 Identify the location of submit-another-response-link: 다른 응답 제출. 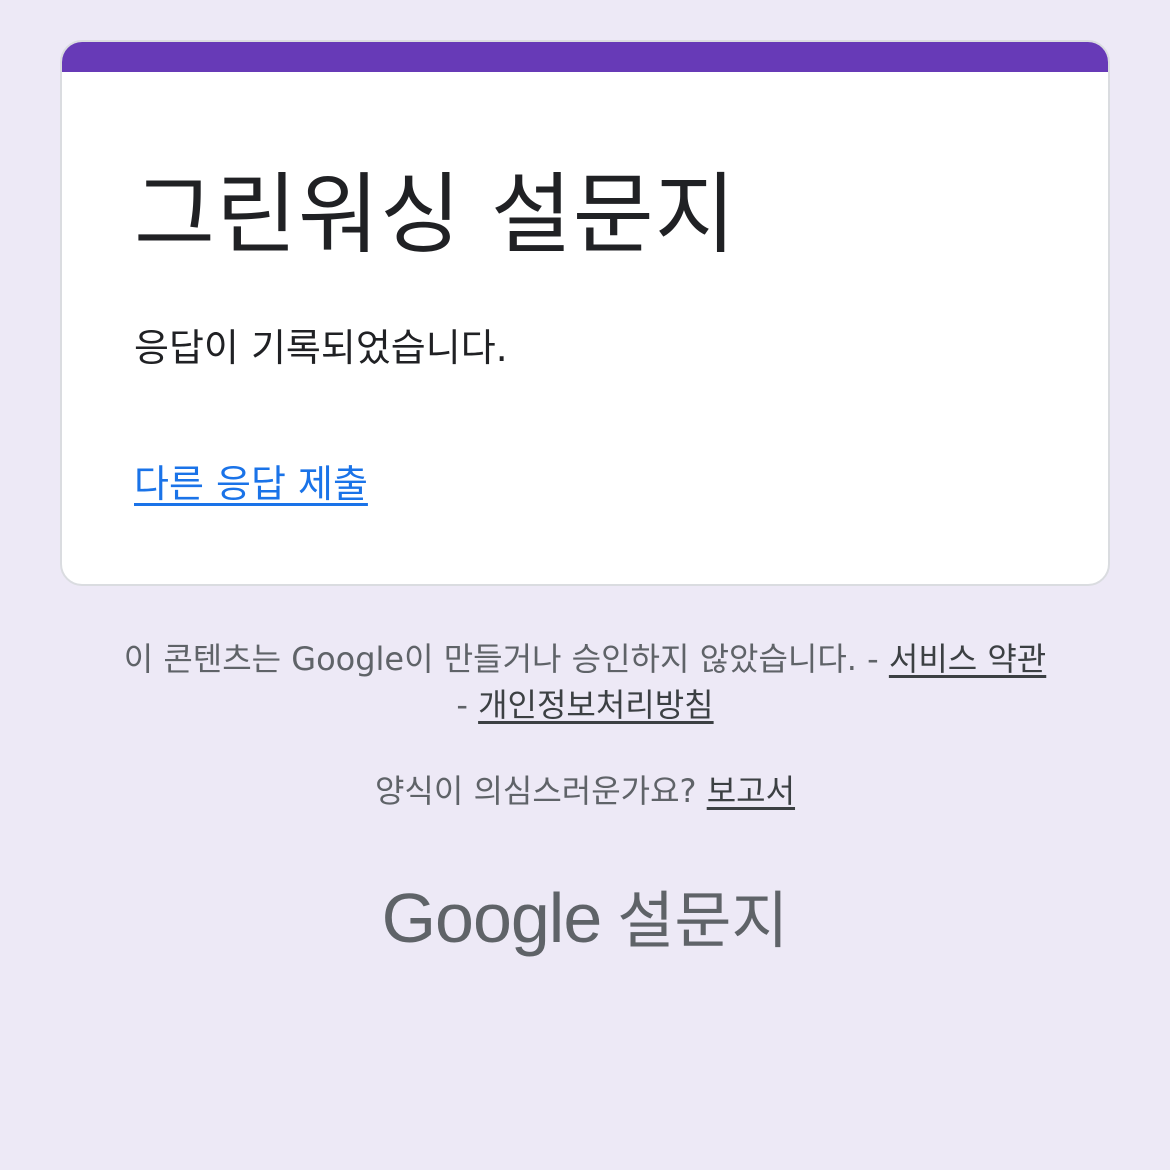
(251, 484).